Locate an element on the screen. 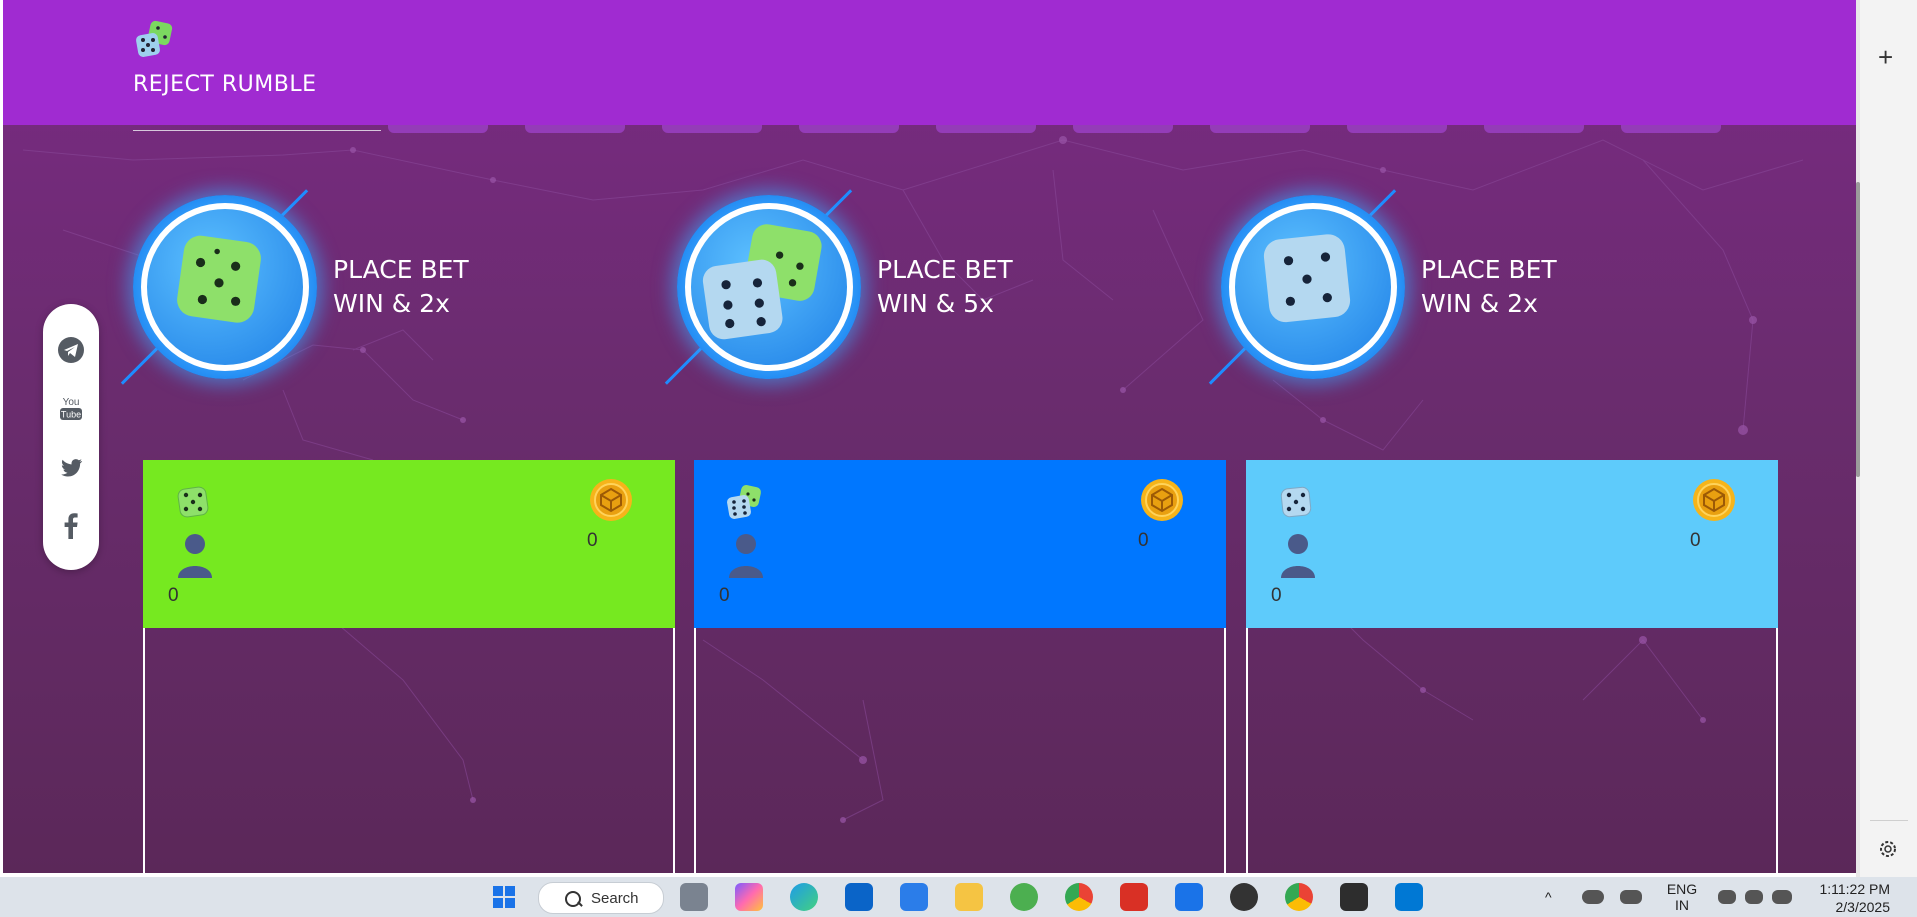 Image resolution: width=1917 pixels, height=917 pixels. calendar-icon is located at coordinates (1189, 897).